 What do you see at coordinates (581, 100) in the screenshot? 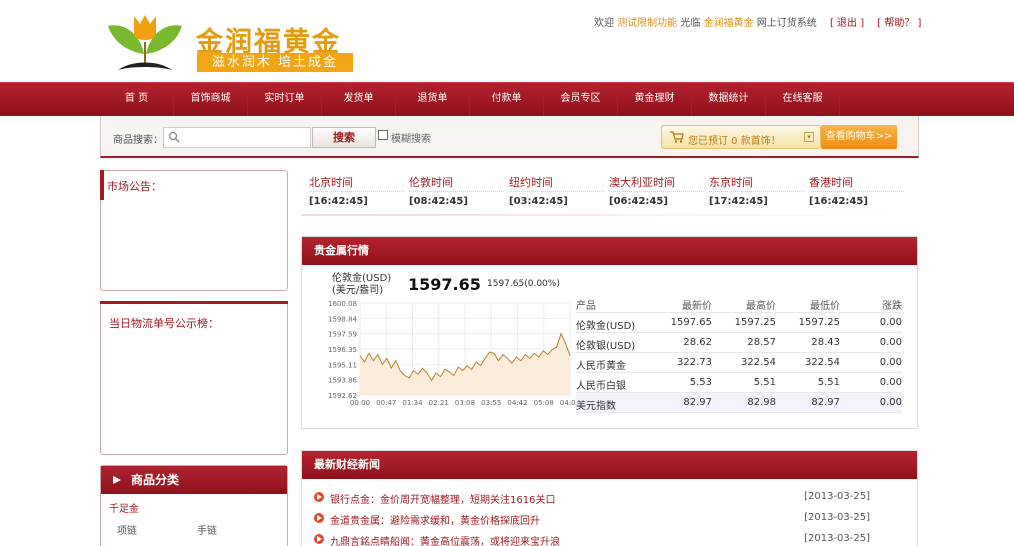
I see `nav-item: 会员专区` at bounding box center [581, 100].